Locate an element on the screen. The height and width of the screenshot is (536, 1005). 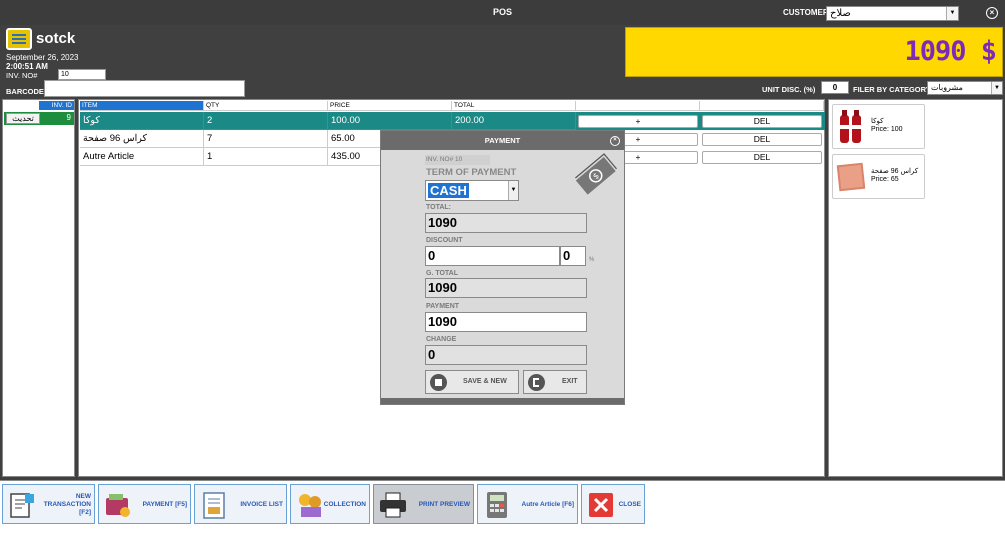
printer-icon is located at coordinates (393, 505).